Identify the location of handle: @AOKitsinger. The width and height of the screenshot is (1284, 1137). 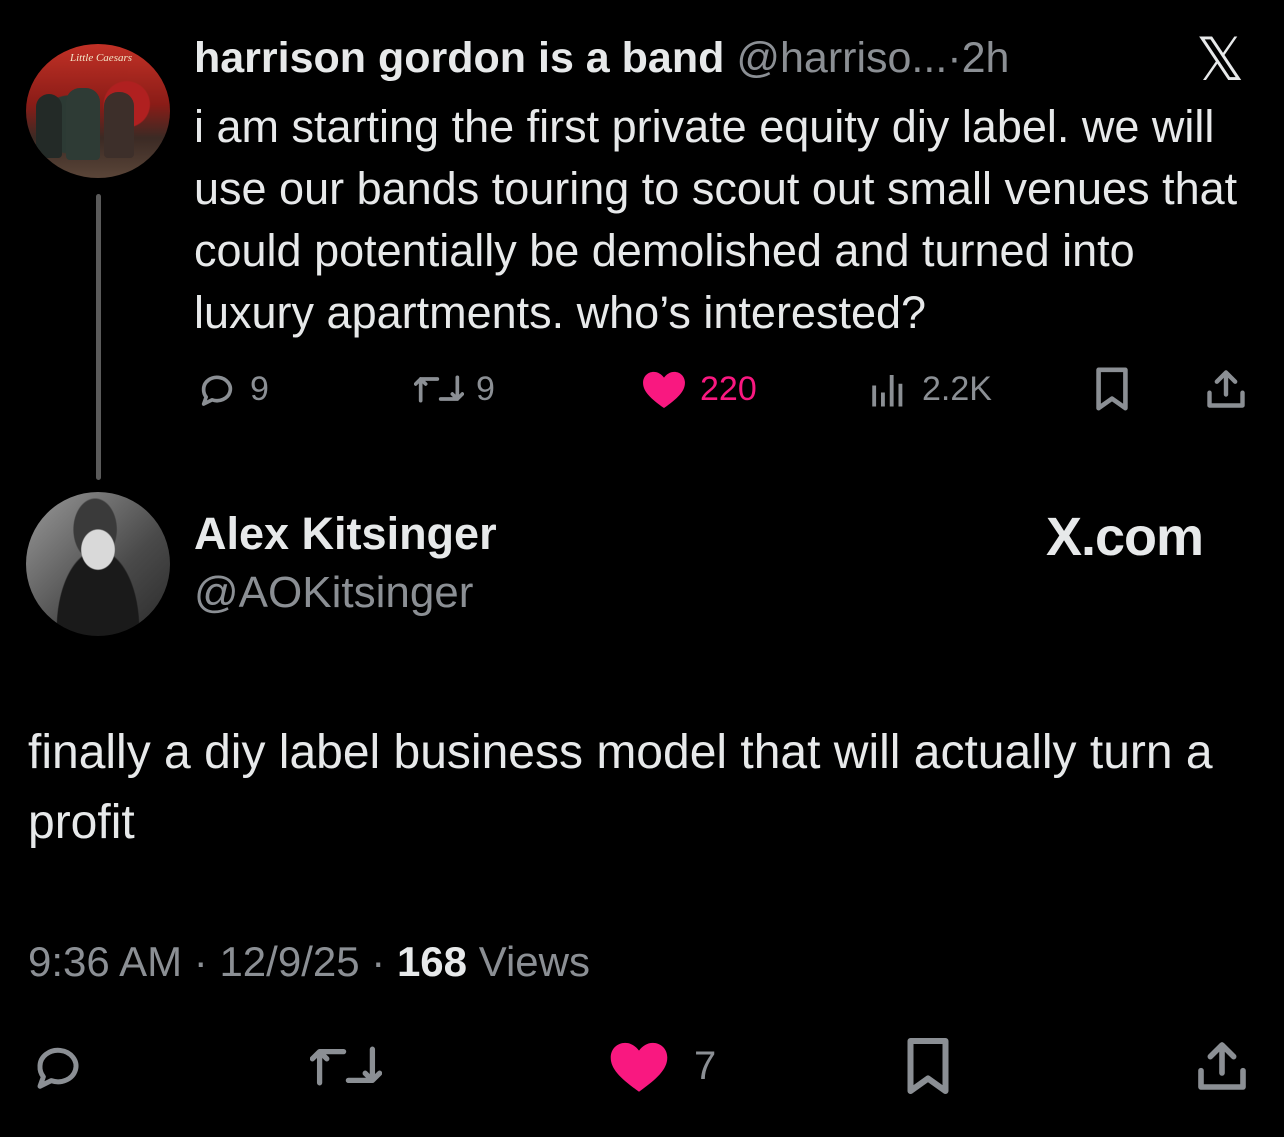
(333, 593).